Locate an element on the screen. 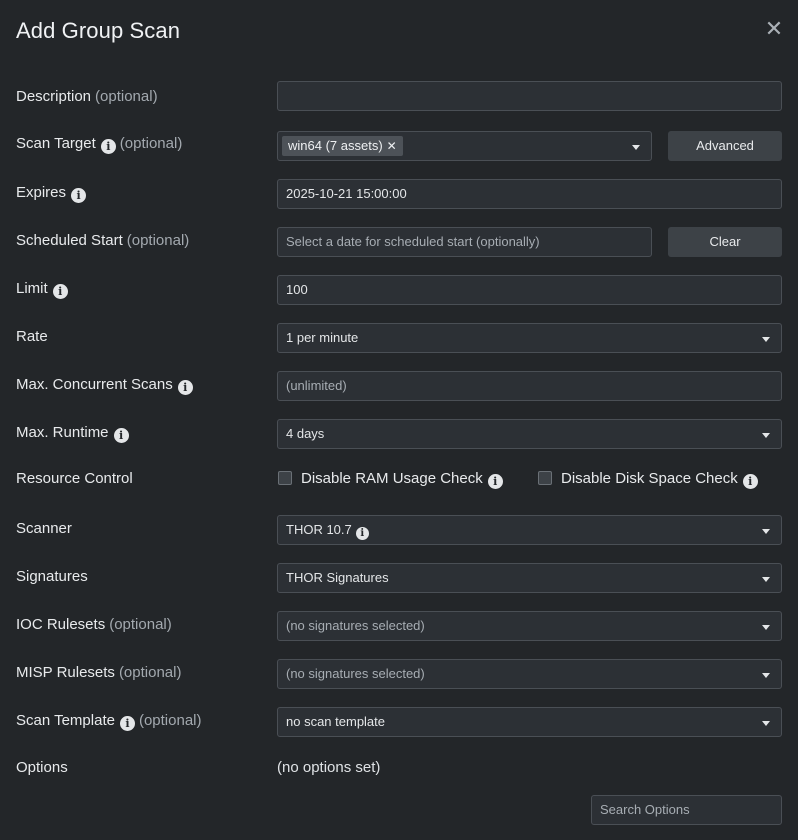 This screenshot has height=840, width=798. resource-control-label: Resource Control is located at coordinates (74, 478).